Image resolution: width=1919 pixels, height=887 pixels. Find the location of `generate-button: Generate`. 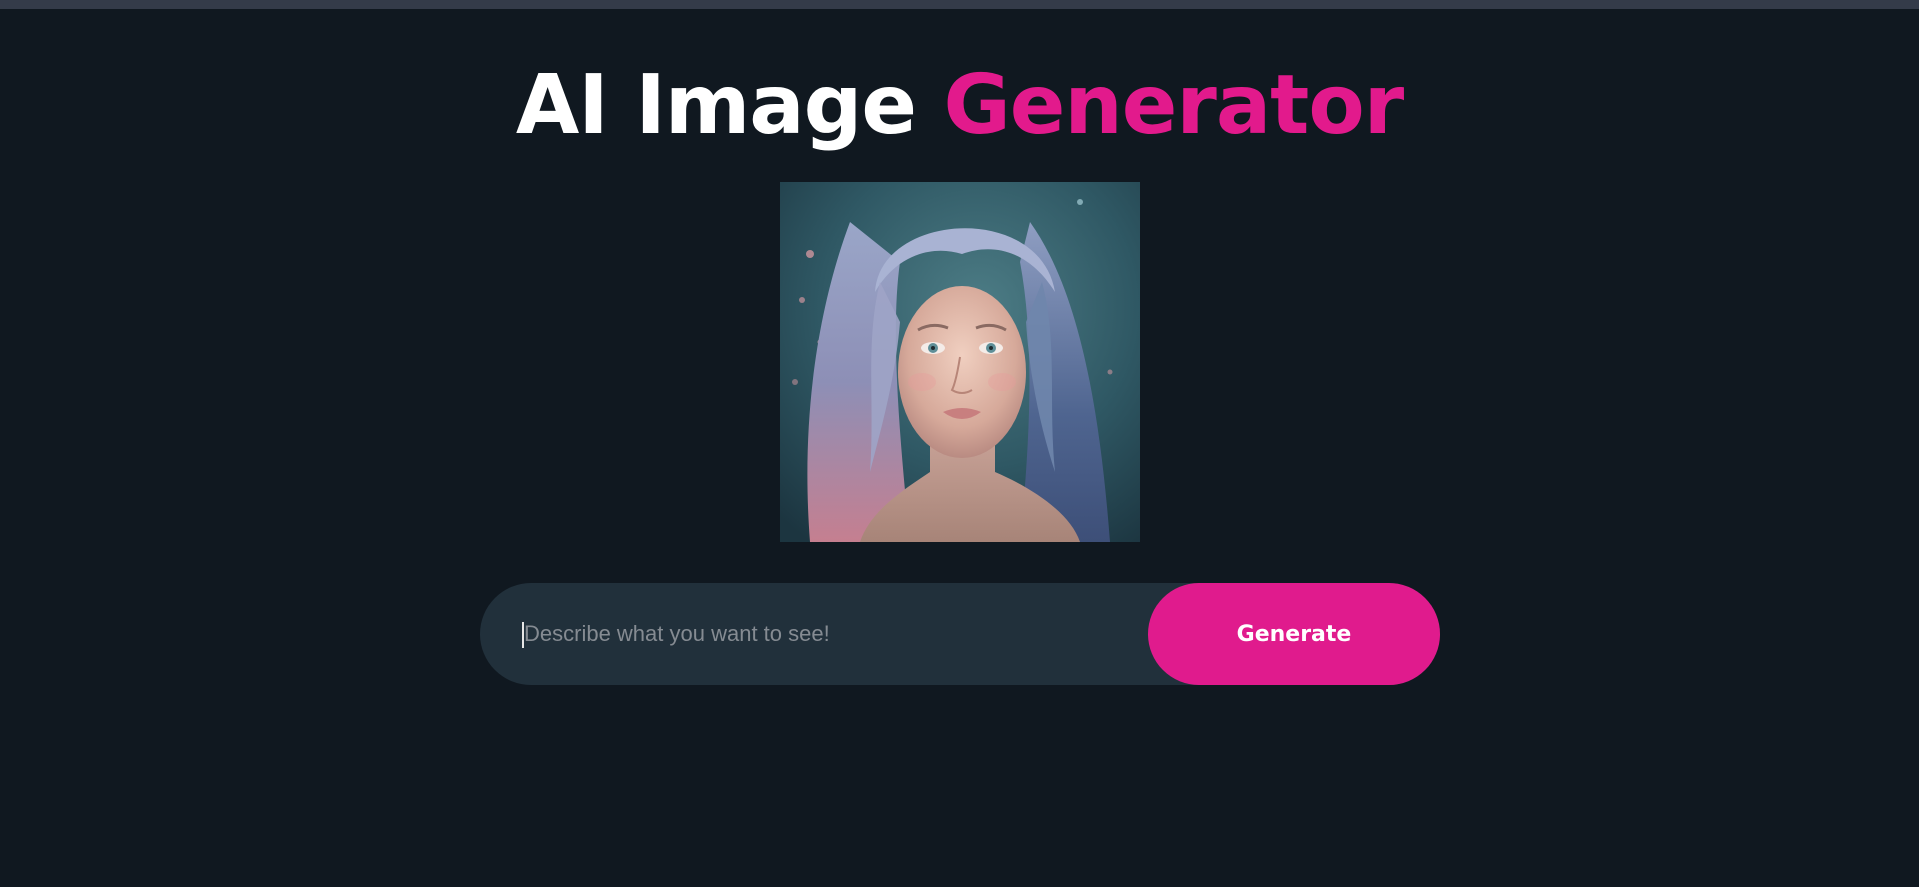

generate-button: Generate is located at coordinates (1294, 634).